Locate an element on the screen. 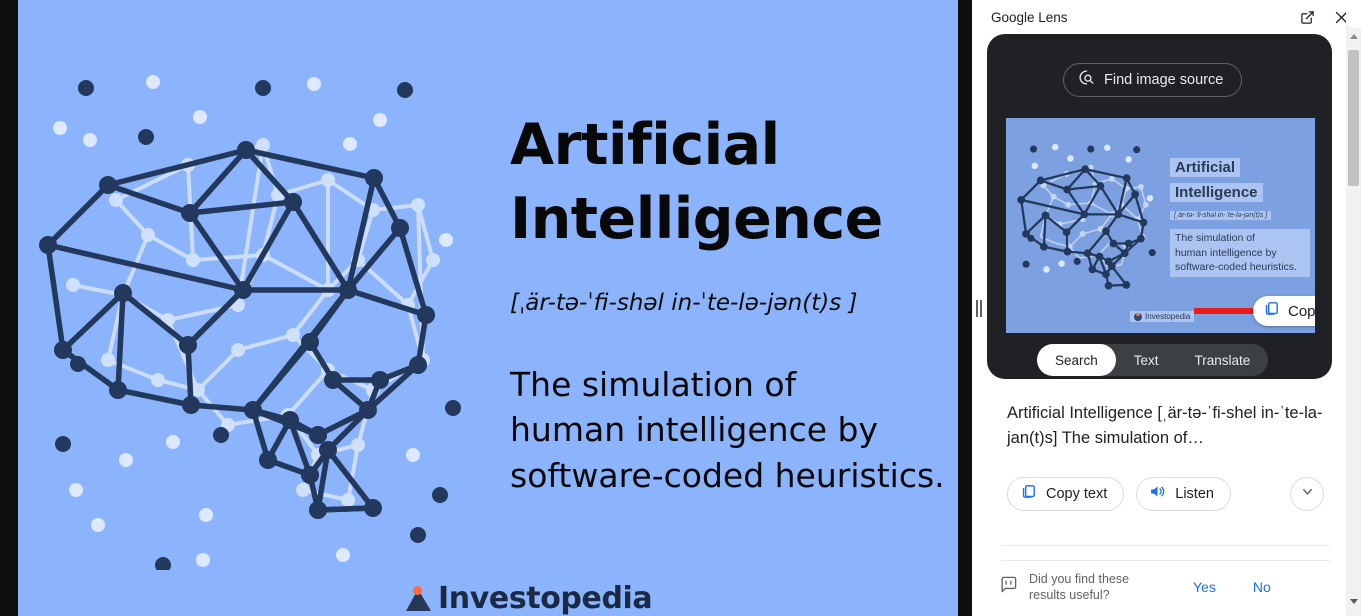 Image resolution: width=1361 pixels, height=616 pixels. expand-results-button is located at coordinates (1307, 493).